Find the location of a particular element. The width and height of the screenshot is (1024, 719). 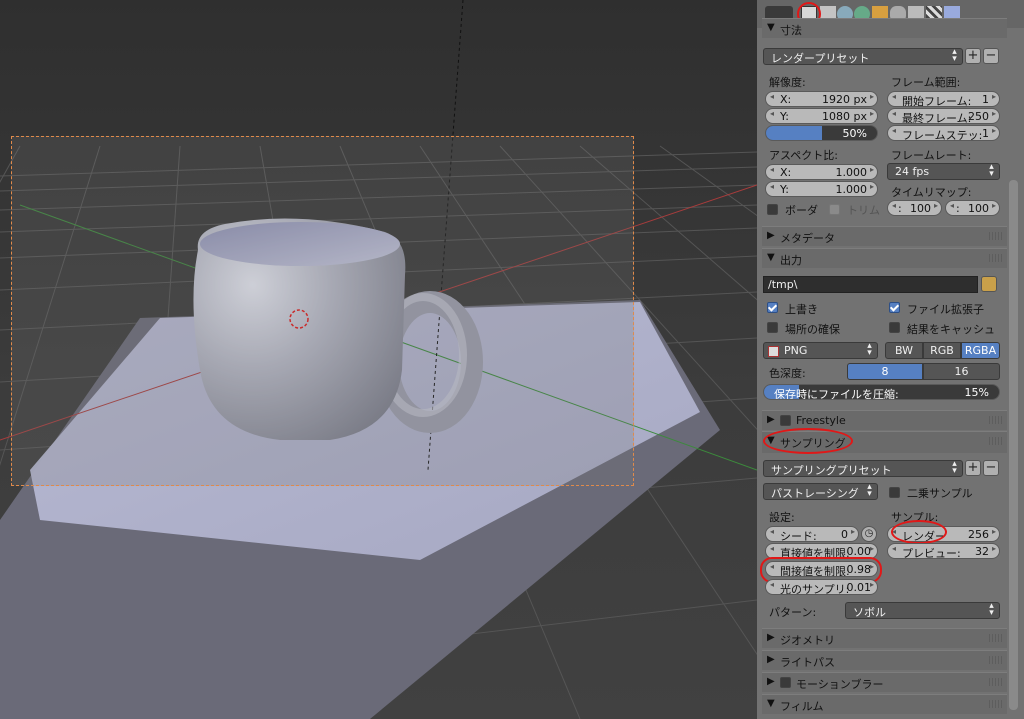

add-sampling-preset-button: + is located at coordinates (973, 468).